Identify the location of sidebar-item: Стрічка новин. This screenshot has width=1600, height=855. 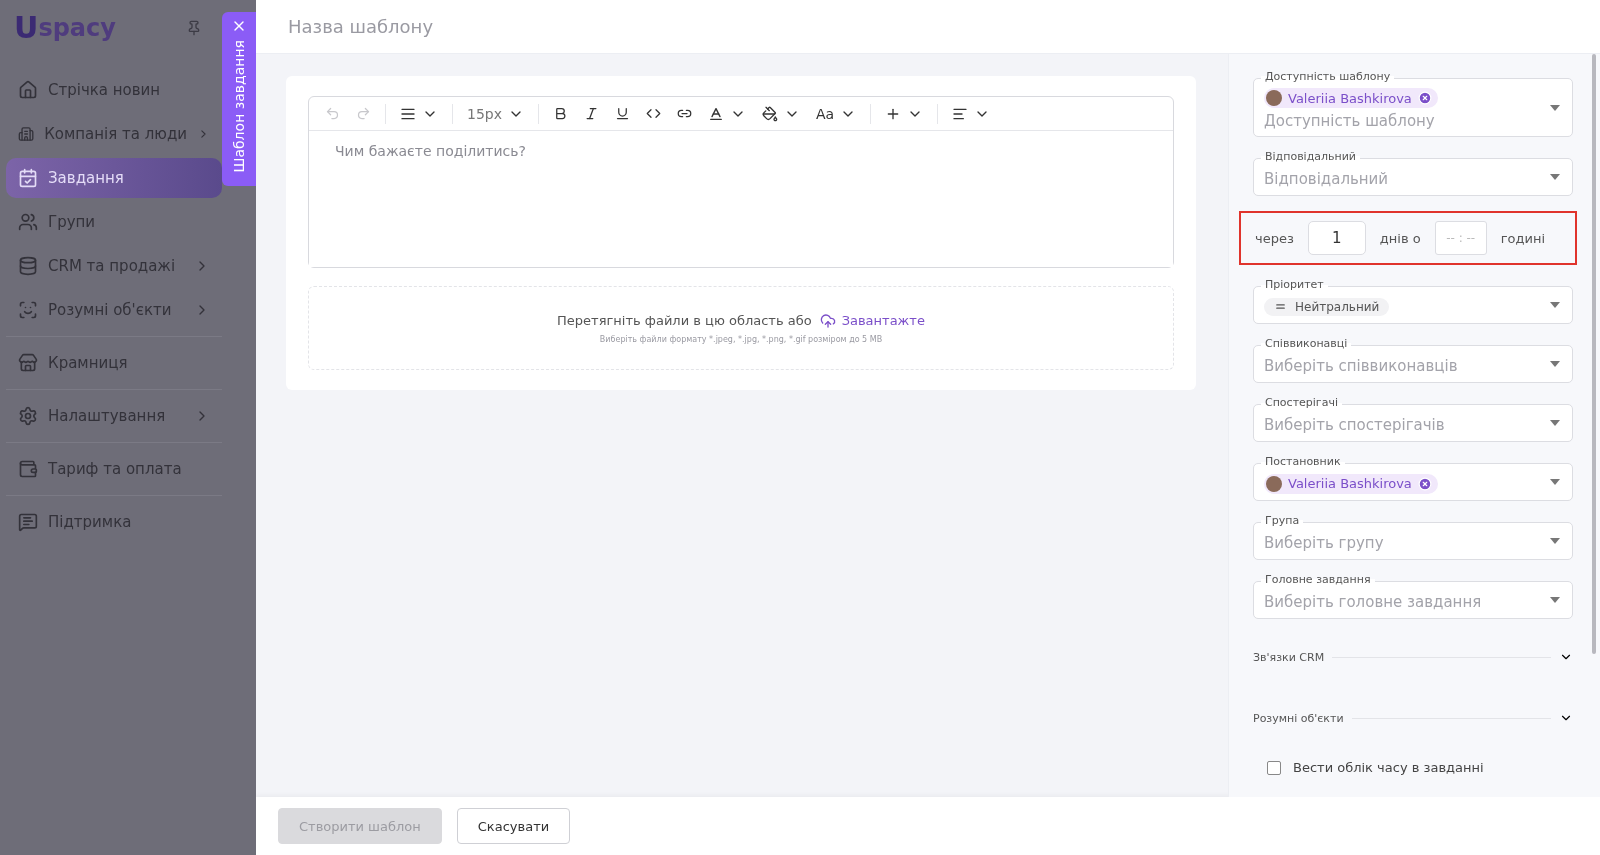
(114, 90).